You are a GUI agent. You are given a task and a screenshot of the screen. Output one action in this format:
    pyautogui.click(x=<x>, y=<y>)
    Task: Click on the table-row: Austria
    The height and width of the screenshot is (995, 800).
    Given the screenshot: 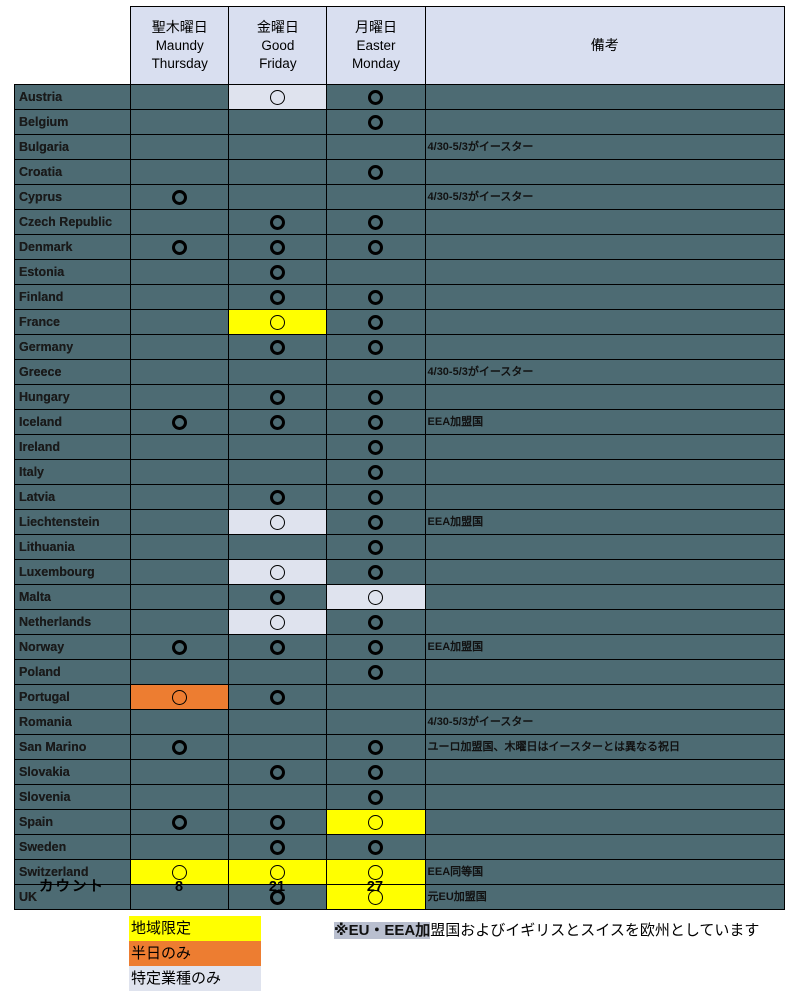 What is the action you would take?
    pyautogui.click(x=399, y=97)
    